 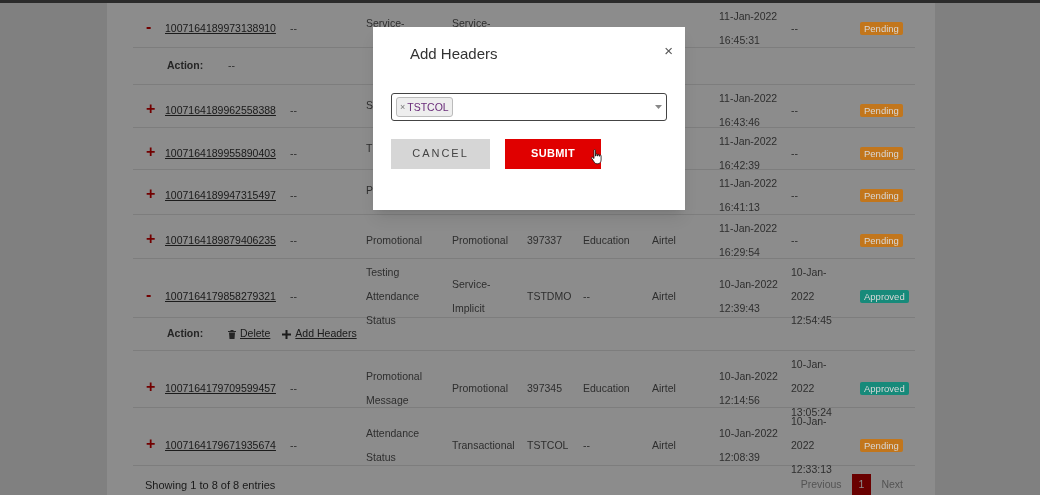 I want to click on header-cell: TSTCOL, so click(x=548, y=445).